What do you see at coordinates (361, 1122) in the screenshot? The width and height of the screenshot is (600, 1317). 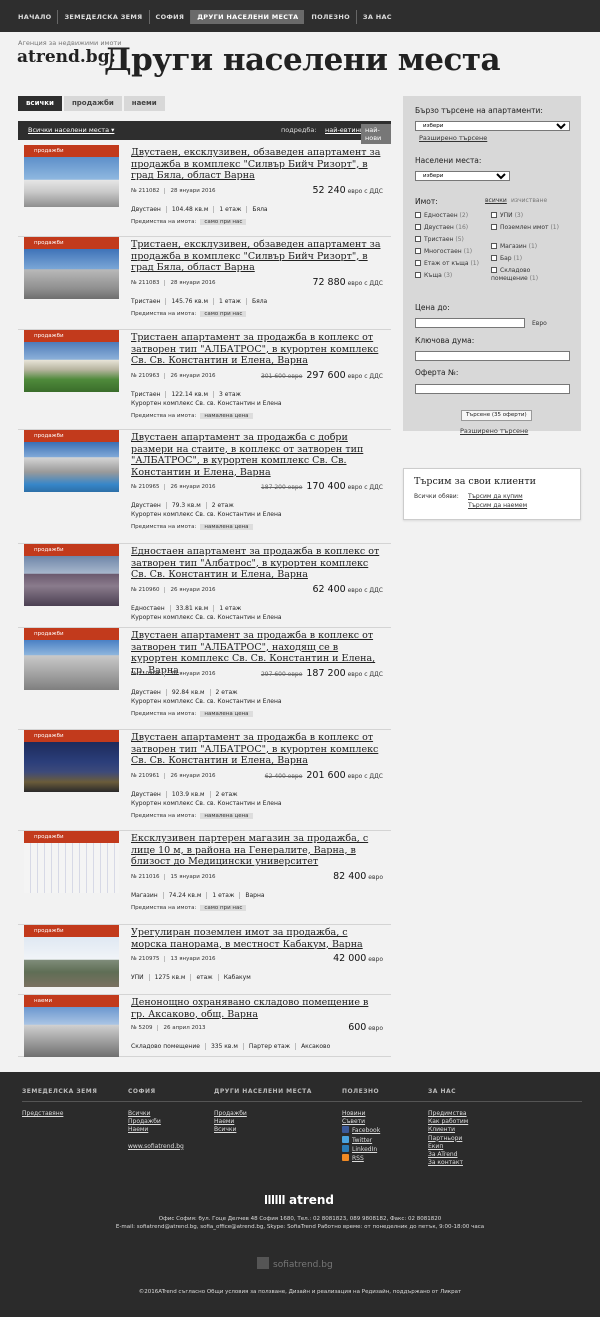 I see `footer-link: Съвети` at bounding box center [361, 1122].